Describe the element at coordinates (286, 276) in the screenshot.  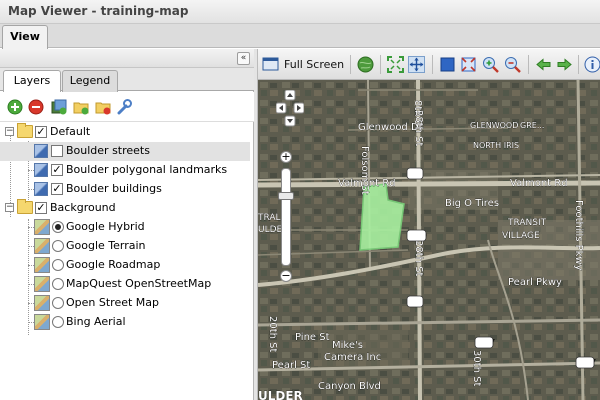
I see `zoom-out-button: −` at that location.